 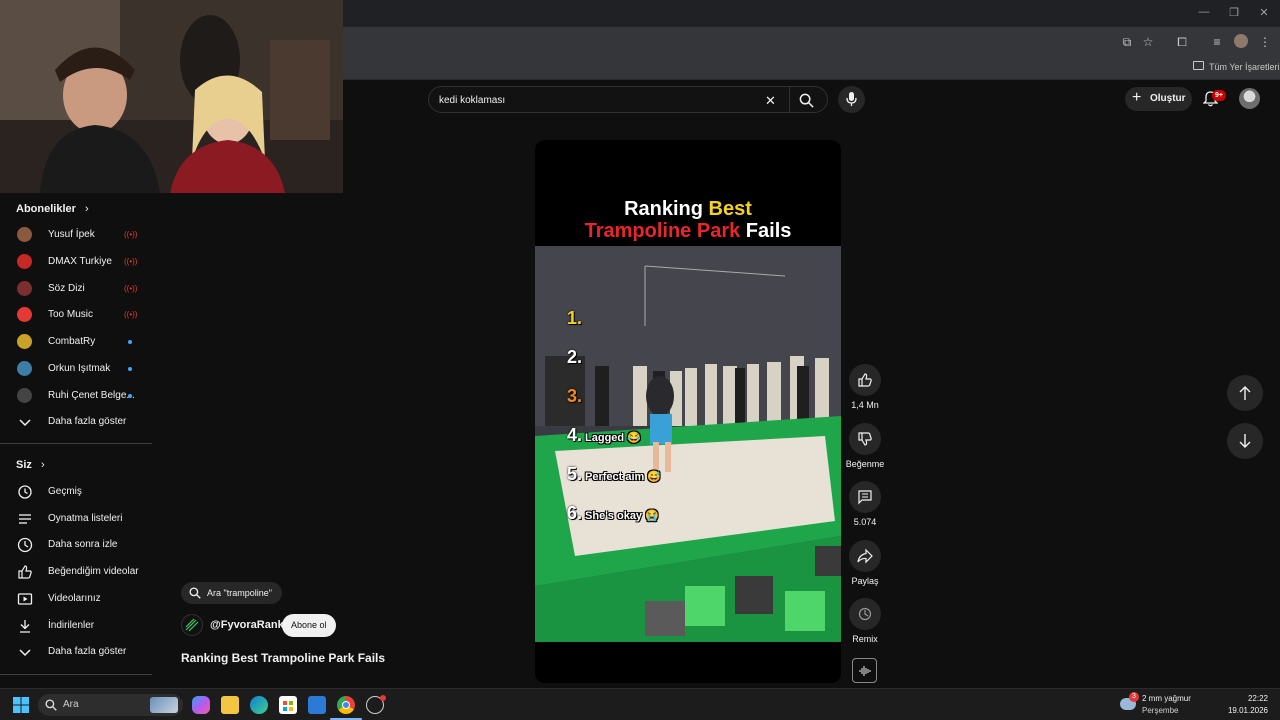 I want to click on you-menu-item: Beğendiğim videolar, so click(x=76, y=572).